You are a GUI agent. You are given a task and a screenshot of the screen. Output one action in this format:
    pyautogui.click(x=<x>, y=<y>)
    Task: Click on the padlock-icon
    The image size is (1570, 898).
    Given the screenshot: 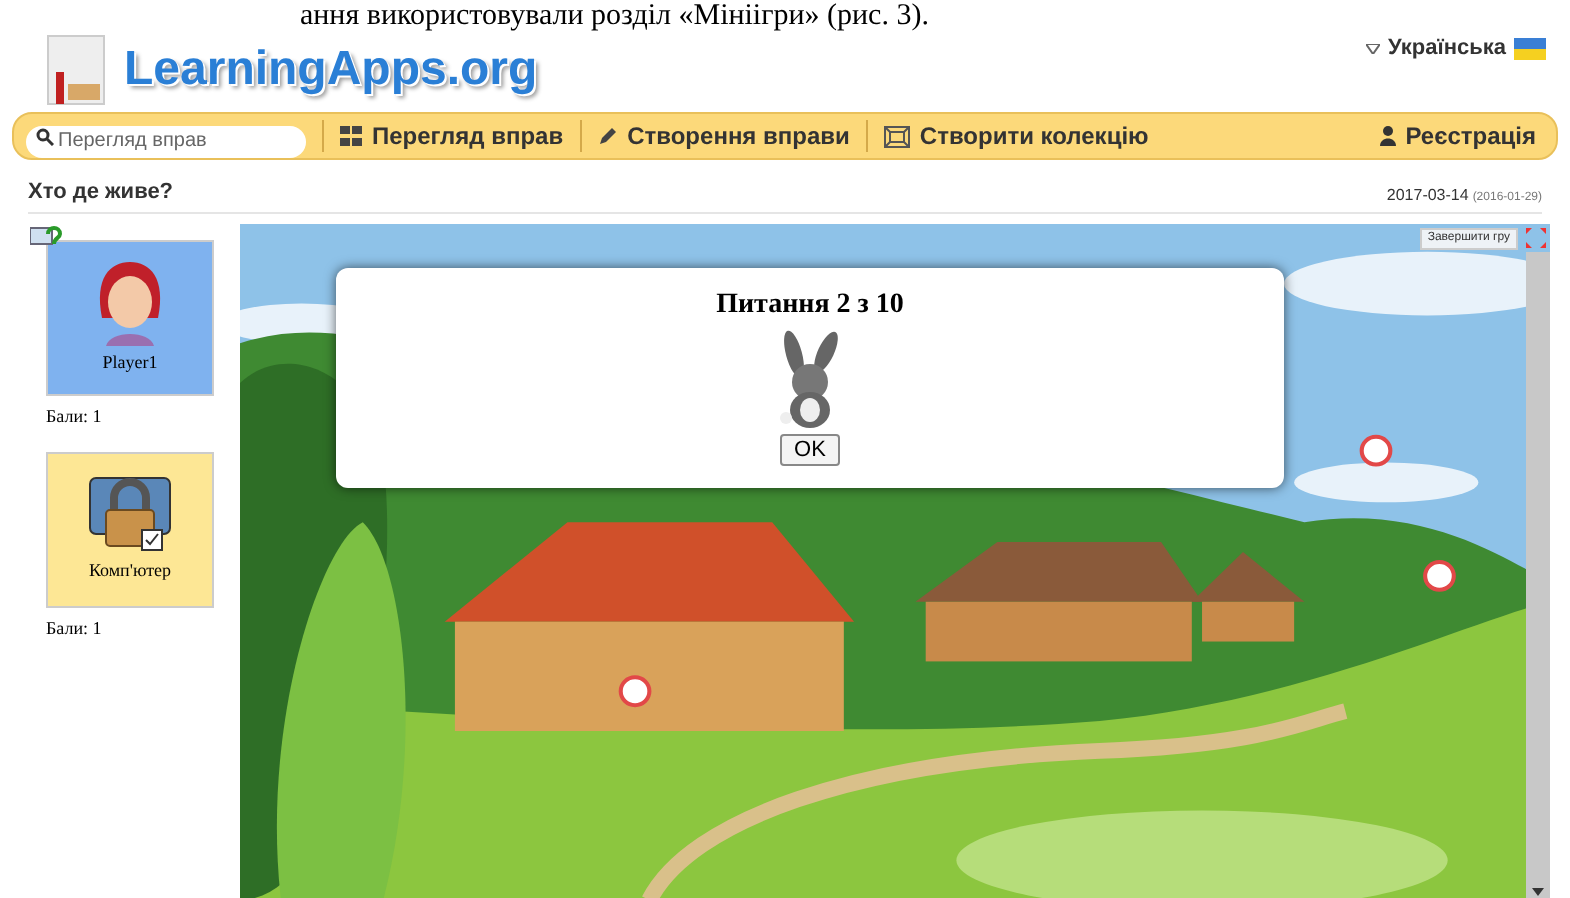 What is the action you would take?
    pyautogui.click(x=130, y=513)
    